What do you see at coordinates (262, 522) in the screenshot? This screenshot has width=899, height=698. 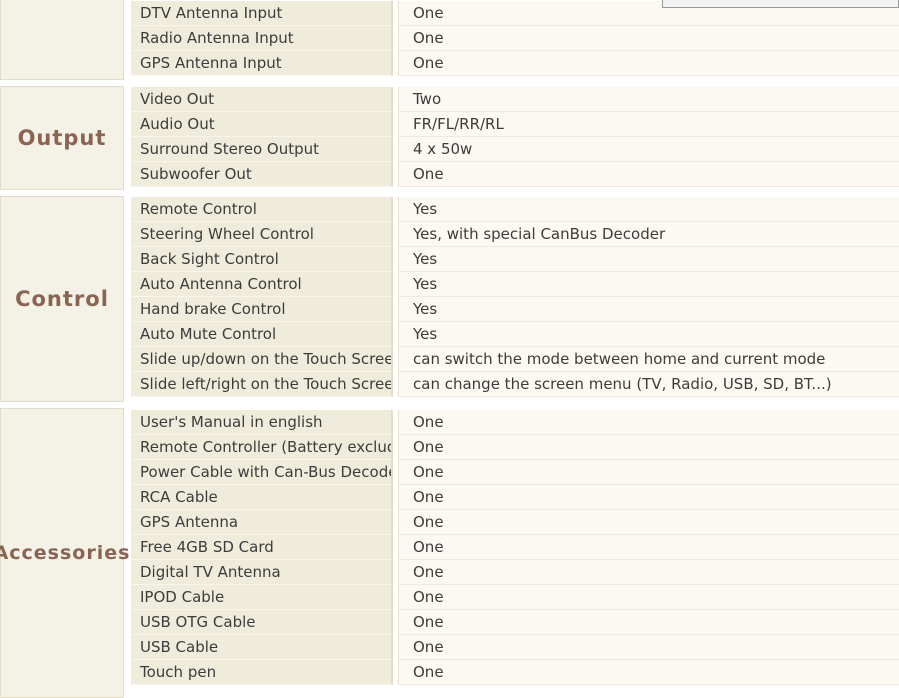 I see `spec-label: GPS Antenna` at bounding box center [262, 522].